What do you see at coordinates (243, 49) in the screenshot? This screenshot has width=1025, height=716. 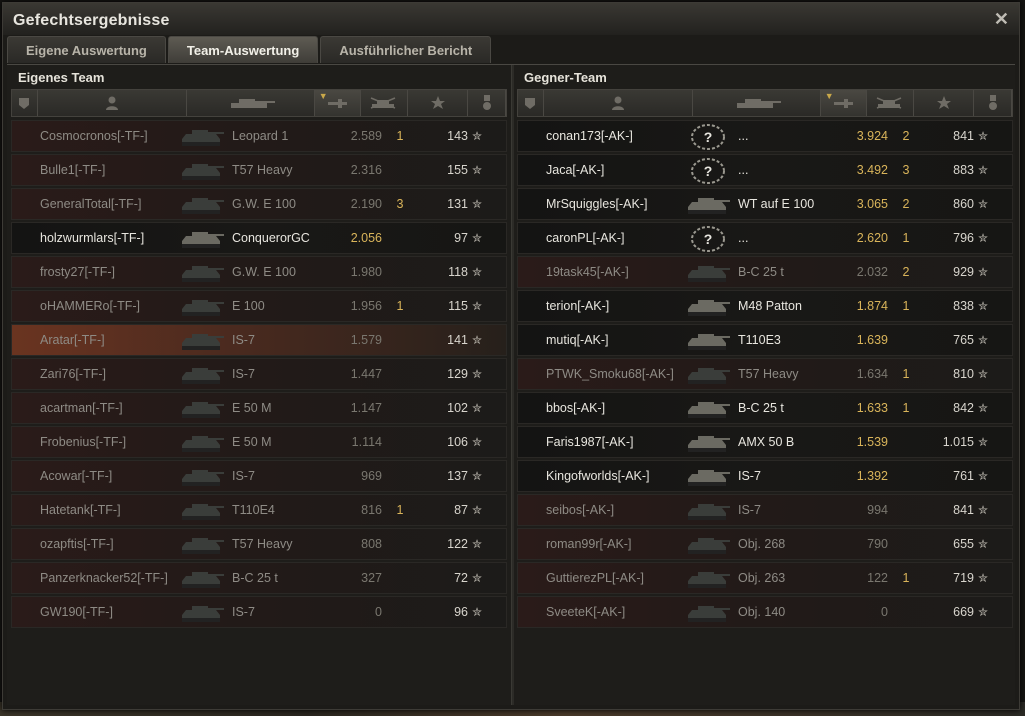 I see `tab-team-auswertung: Team-Auswertung` at bounding box center [243, 49].